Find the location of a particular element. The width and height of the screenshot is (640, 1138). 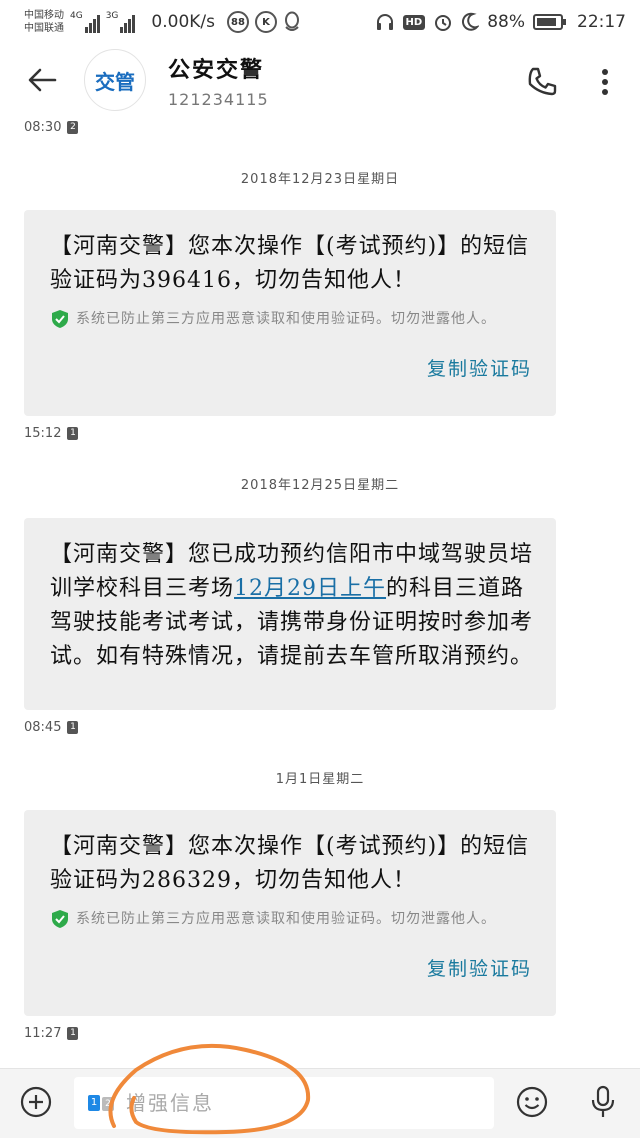

headphones-icon is located at coordinates (384, 22).